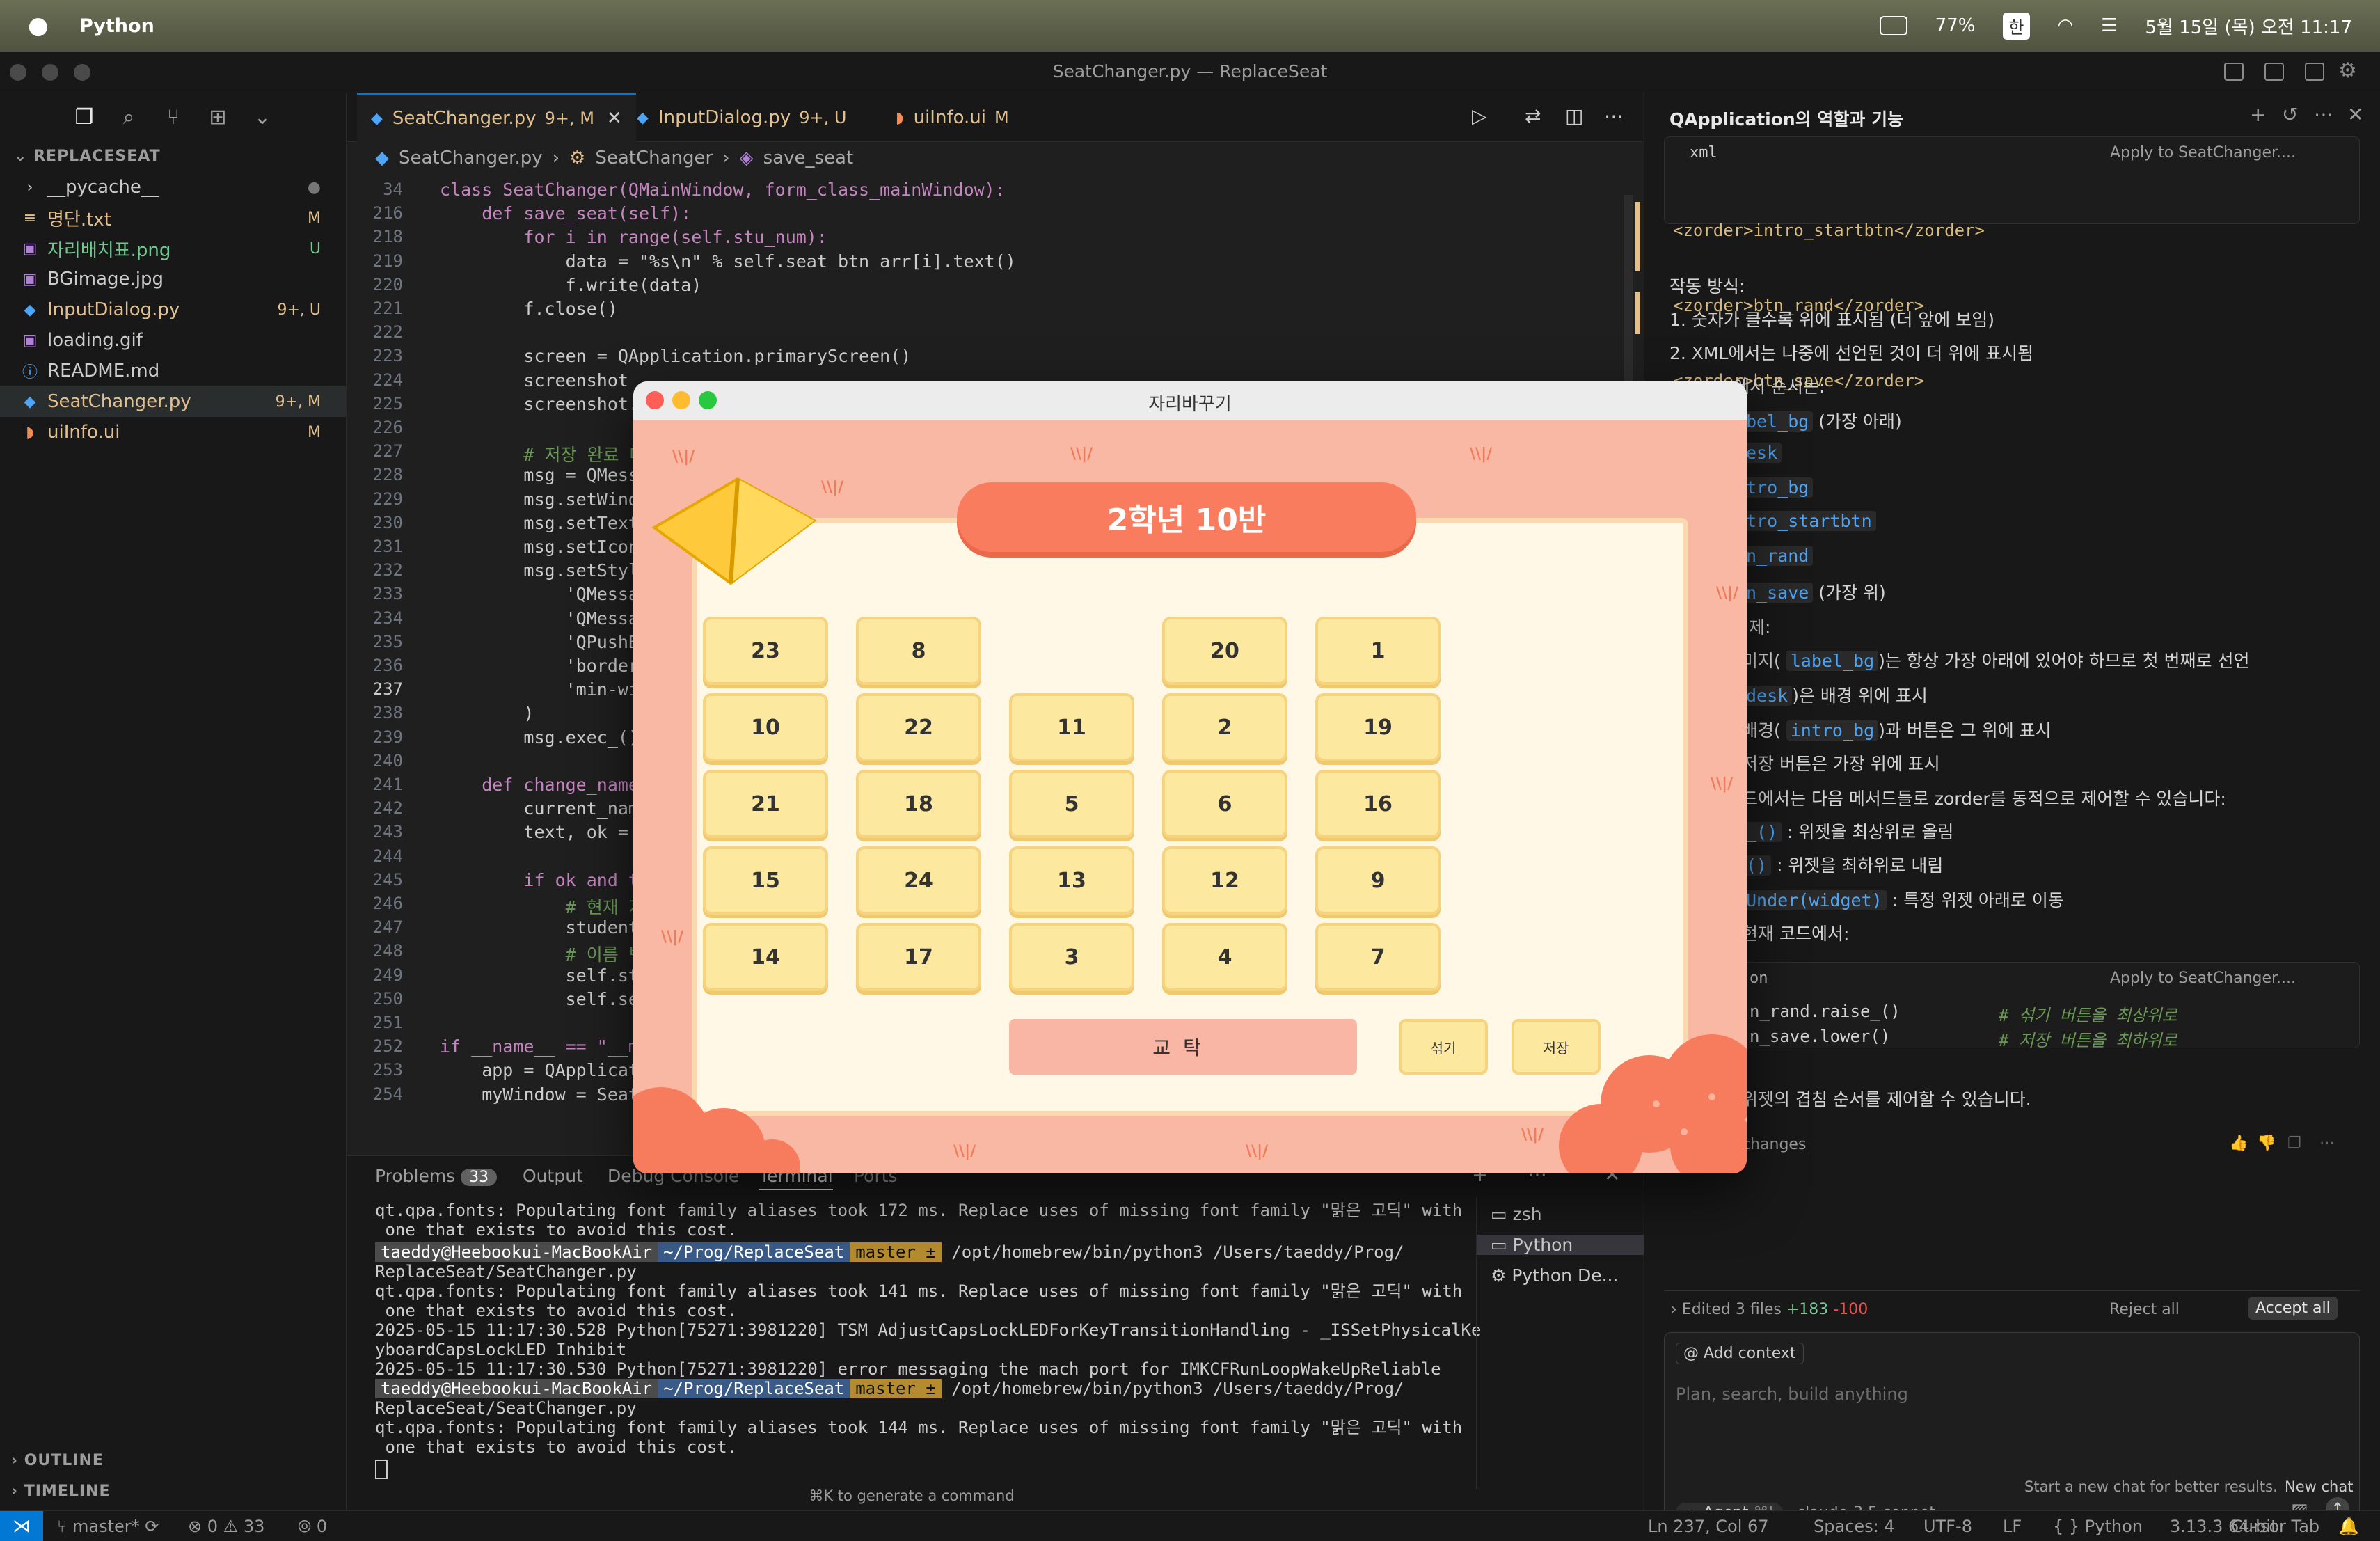 Image resolution: width=2380 pixels, height=1541 pixels. What do you see at coordinates (437, 1176) in the screenshot?
I see `tab-problems: Problems 33` at bounding box center [437, 1176].